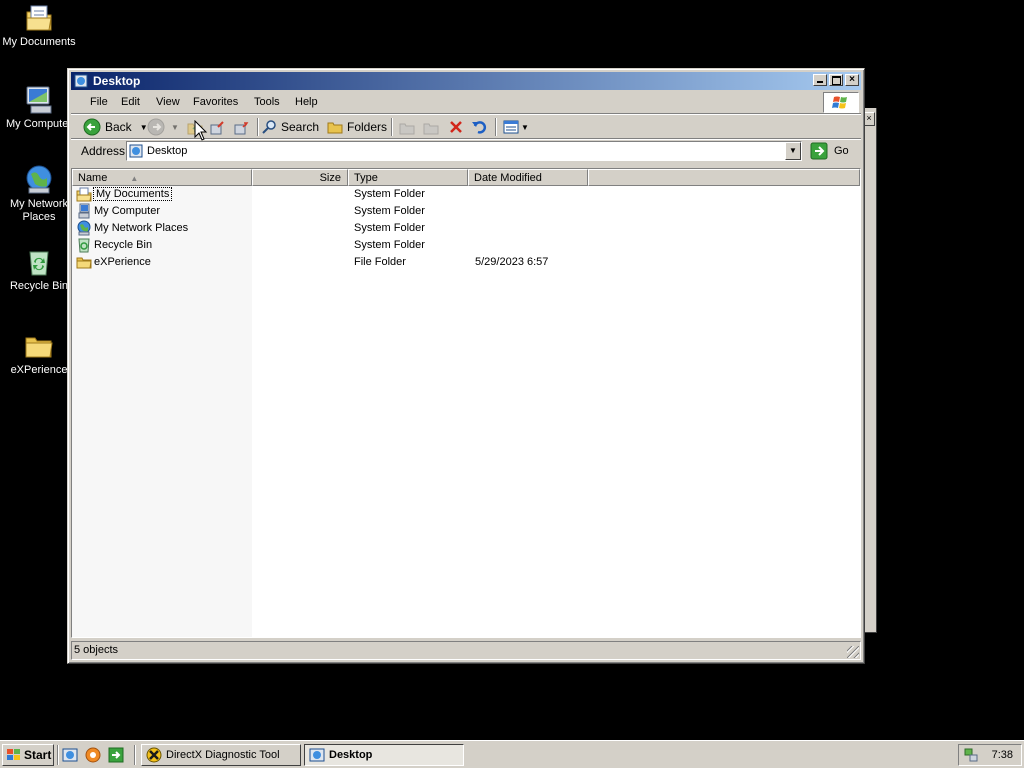 This screenshot has height=768, width=1024. What do you see at coordinates (70, 756) in the screenshot?
I see `quicklaunch-desktop-button` at bounding box center [70, 756].